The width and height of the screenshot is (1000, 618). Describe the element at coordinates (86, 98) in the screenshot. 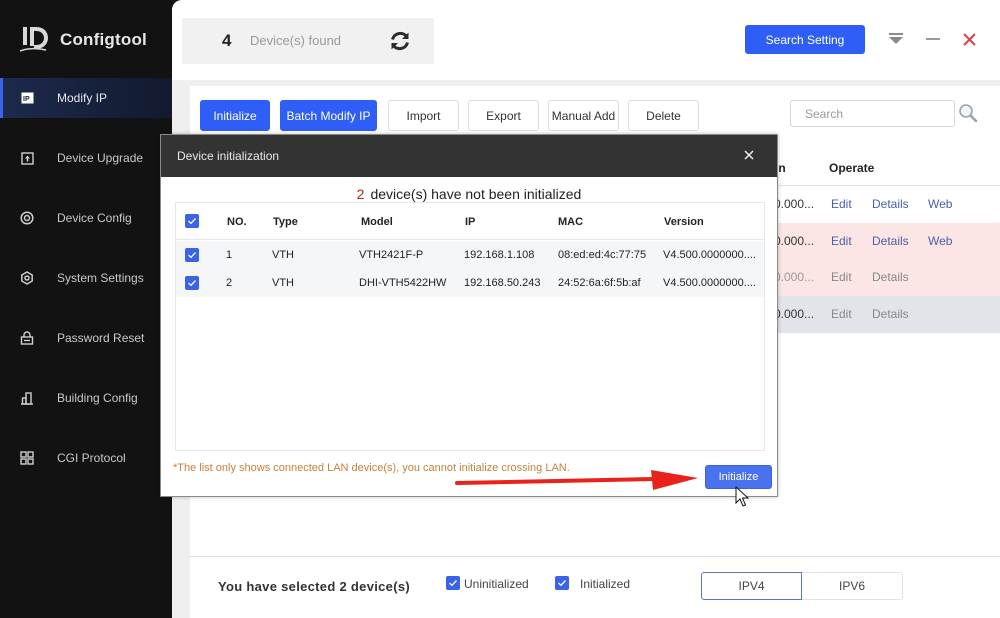

I see `sidebar-item-modify-ip: IP Modify IP` at that location.